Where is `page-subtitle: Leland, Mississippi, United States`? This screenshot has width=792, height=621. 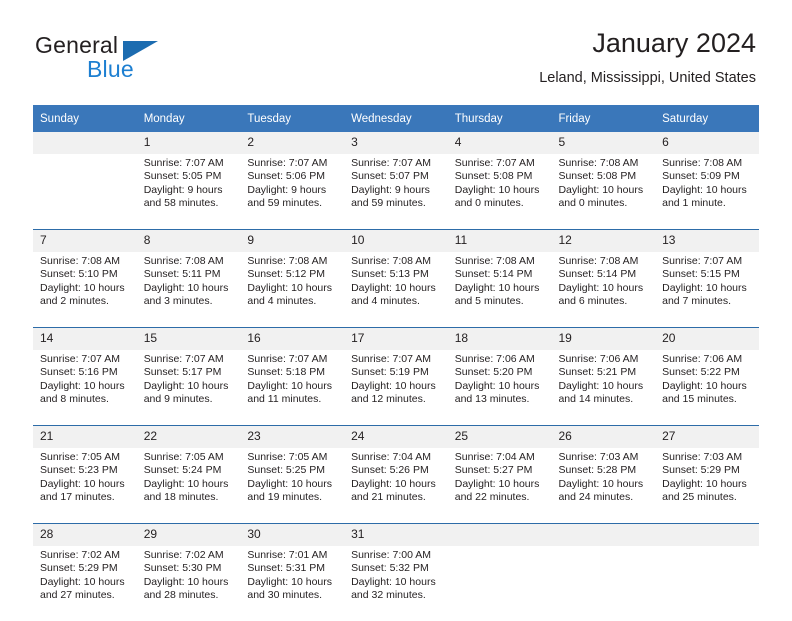 page-subtitle: Leland, Mississippi, United States is located at coordinates (647, 78).